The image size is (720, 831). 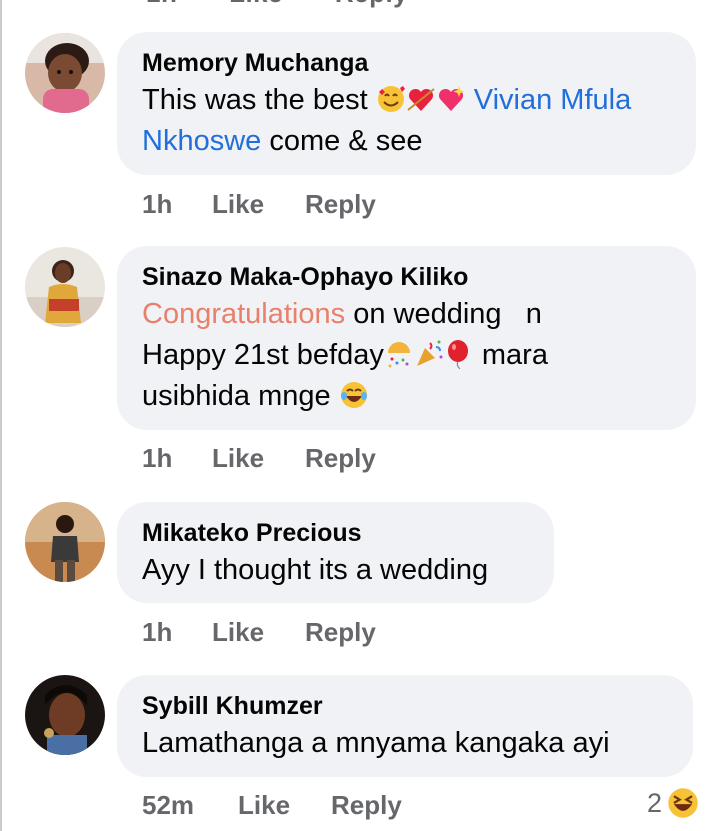 I want to click on comment-text-part: on wedding n, so click(x=443, y=314).